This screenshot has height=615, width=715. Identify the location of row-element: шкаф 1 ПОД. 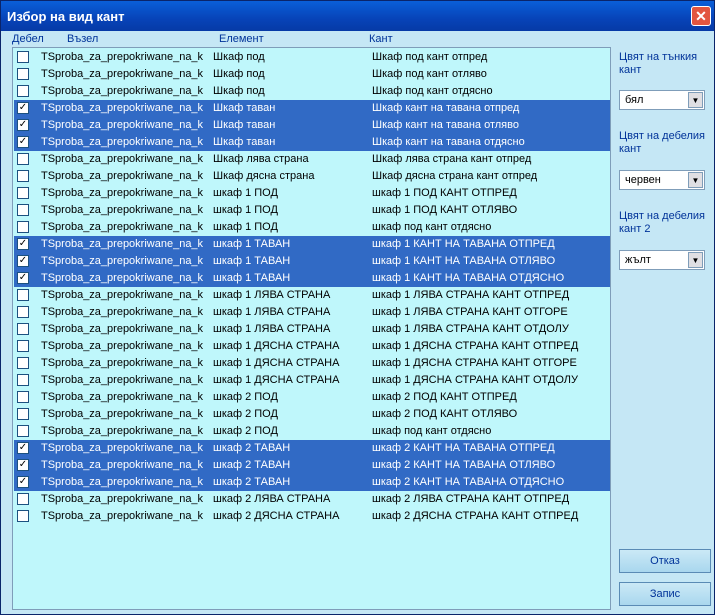
(245, 210).